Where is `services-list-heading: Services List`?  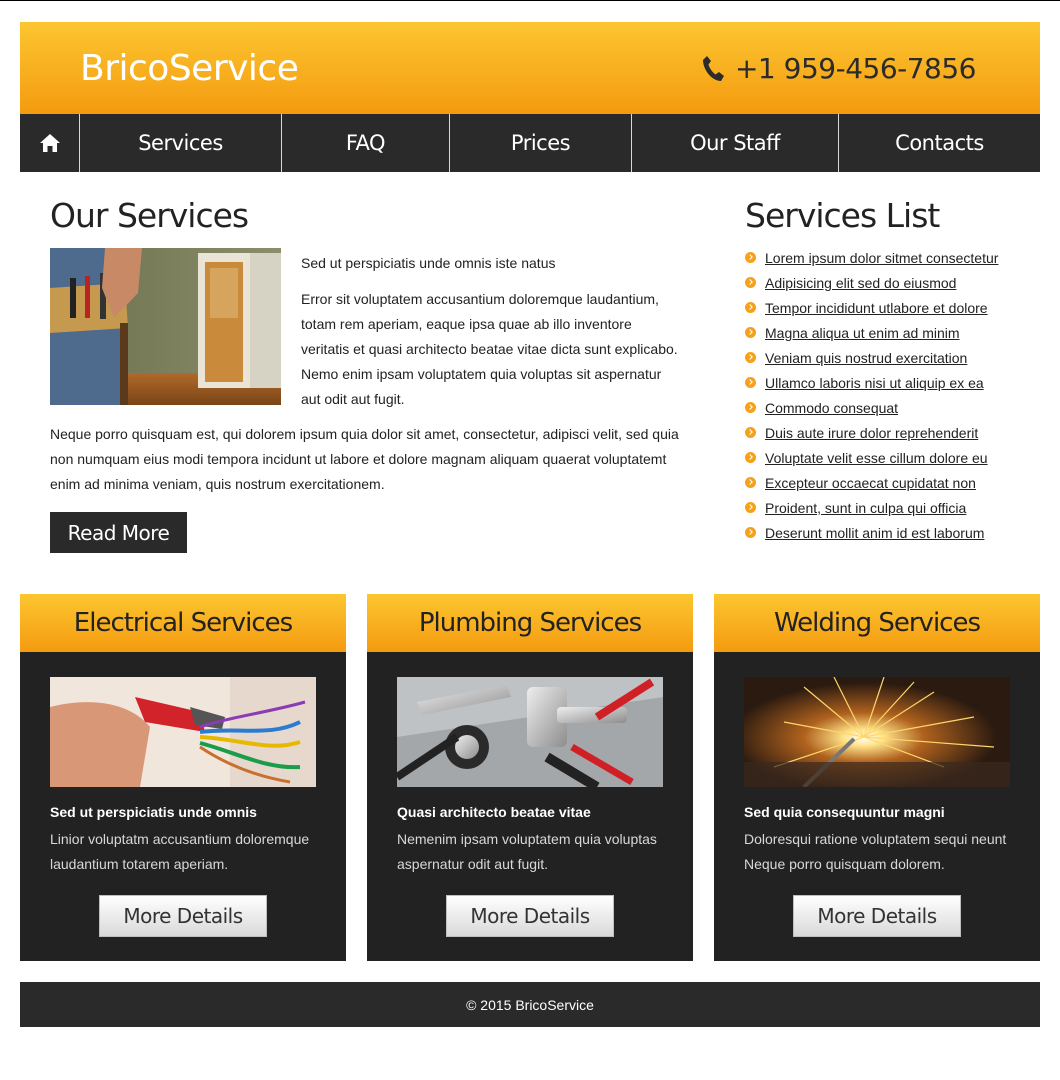
services-list-heading: Services List is located at coordinates (842, 215).